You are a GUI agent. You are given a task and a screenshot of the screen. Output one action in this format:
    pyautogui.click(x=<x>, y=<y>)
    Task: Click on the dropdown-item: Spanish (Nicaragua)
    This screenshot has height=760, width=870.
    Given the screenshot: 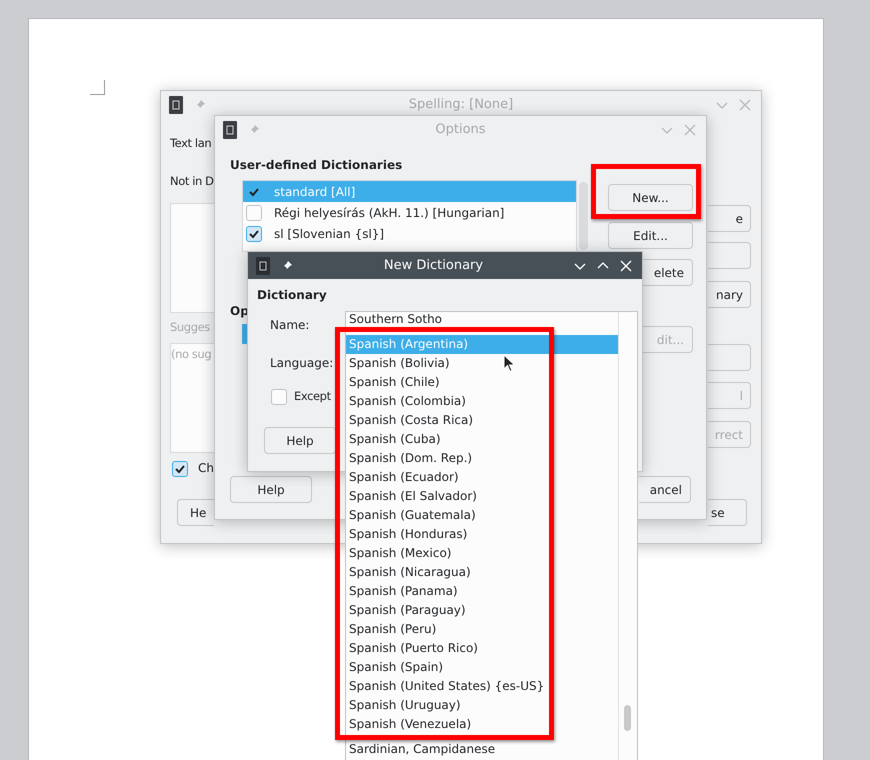 What is the action you would take?
    pyautogui.click(x=482, y=572)
    